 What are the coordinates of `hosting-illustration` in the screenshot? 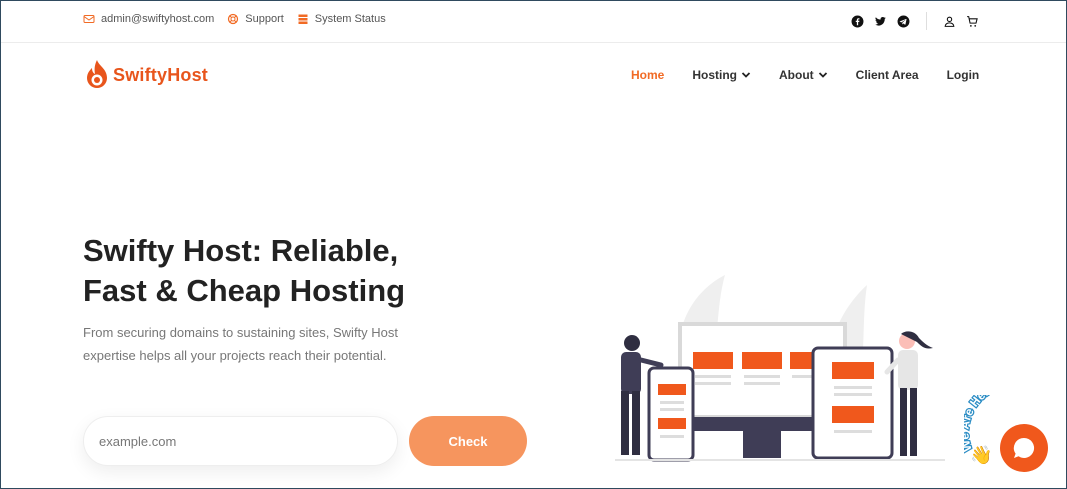 It's located at (780, 368).